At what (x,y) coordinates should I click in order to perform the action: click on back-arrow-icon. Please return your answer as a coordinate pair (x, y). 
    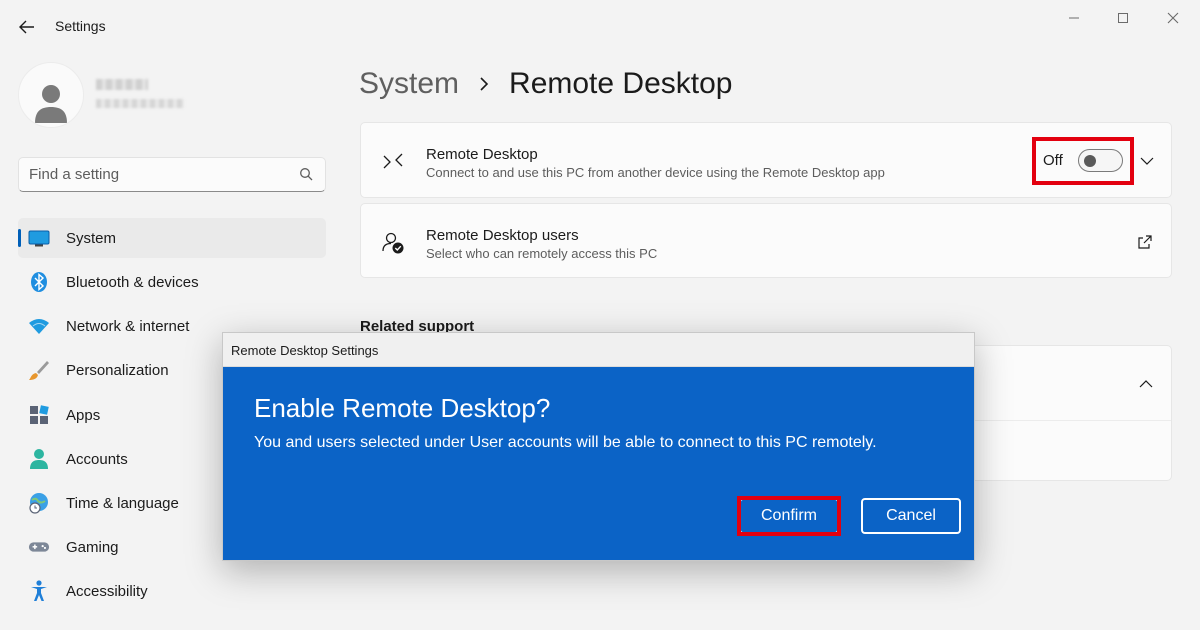
    Looking at the image, I should click on (26, 27).